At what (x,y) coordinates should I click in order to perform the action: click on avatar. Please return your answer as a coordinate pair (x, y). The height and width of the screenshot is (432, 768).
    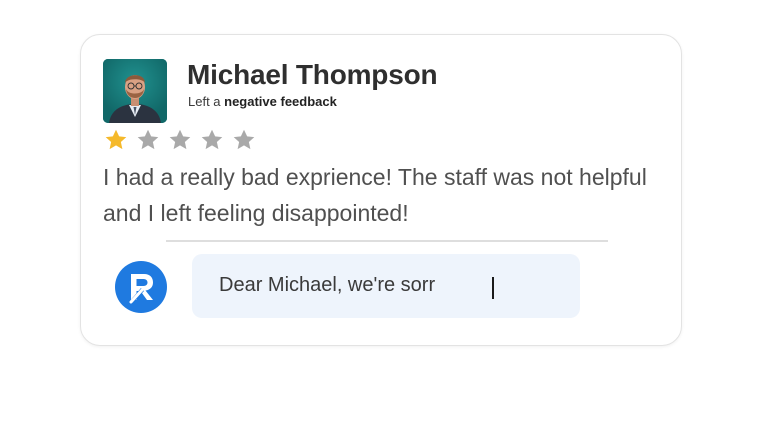
    Looking at the image, I should click on (135, 91).